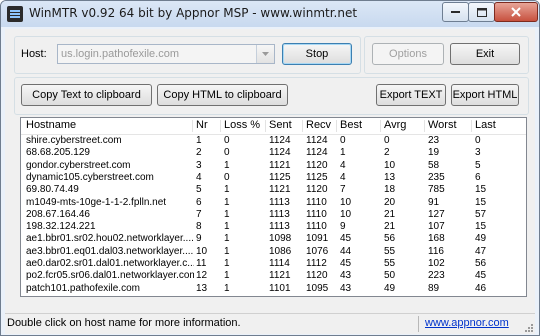 Image resolution: width=540 pixels, height=336 pixels. What do you see at coordinates (343, 153) in the screenshot?
I see `cell-best: 1` at bounding box center [343, 153].